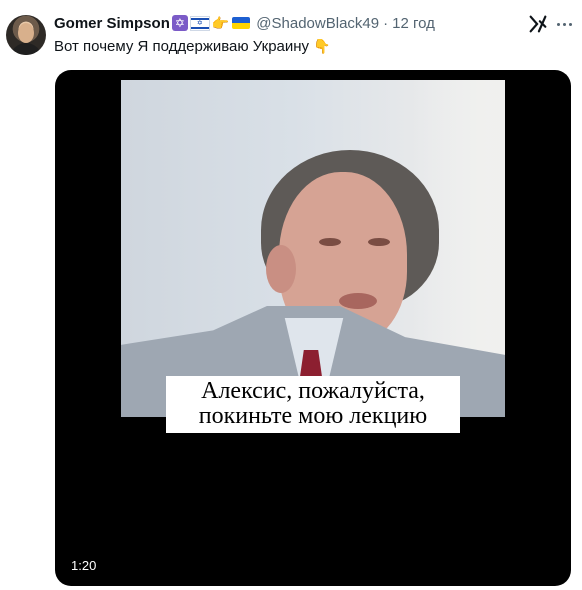  Describe the element at coordinates (313, 416) in the screenshot. I see `caption-line-2: покиньте мою лекцию` at that location.